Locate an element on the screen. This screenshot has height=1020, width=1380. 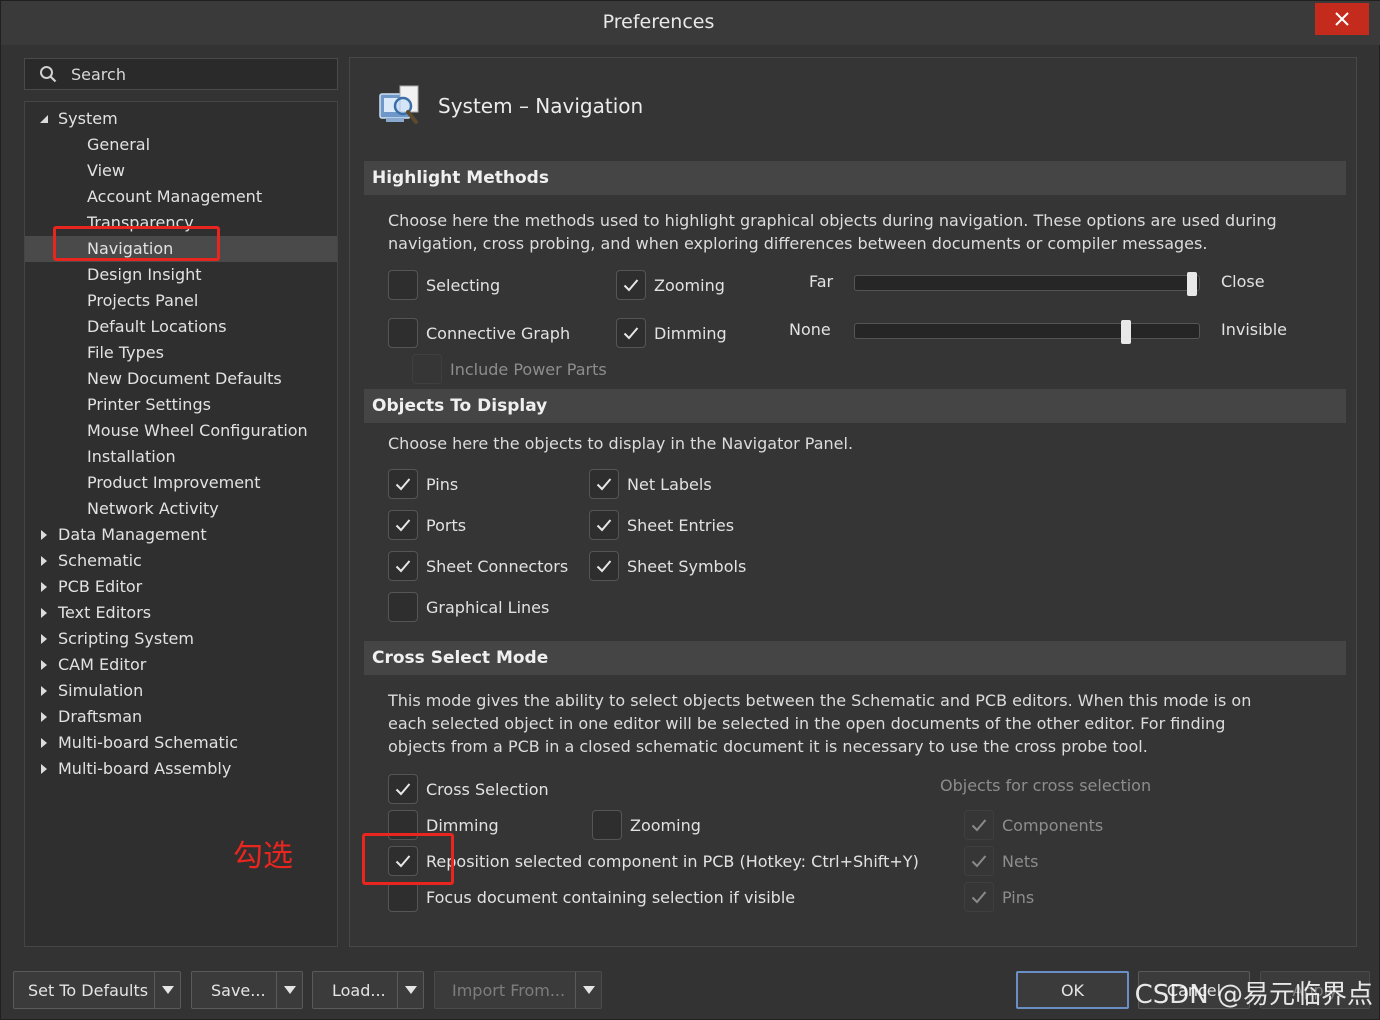
nets-checkbox: Nets is located at coordinates (1001, 861).